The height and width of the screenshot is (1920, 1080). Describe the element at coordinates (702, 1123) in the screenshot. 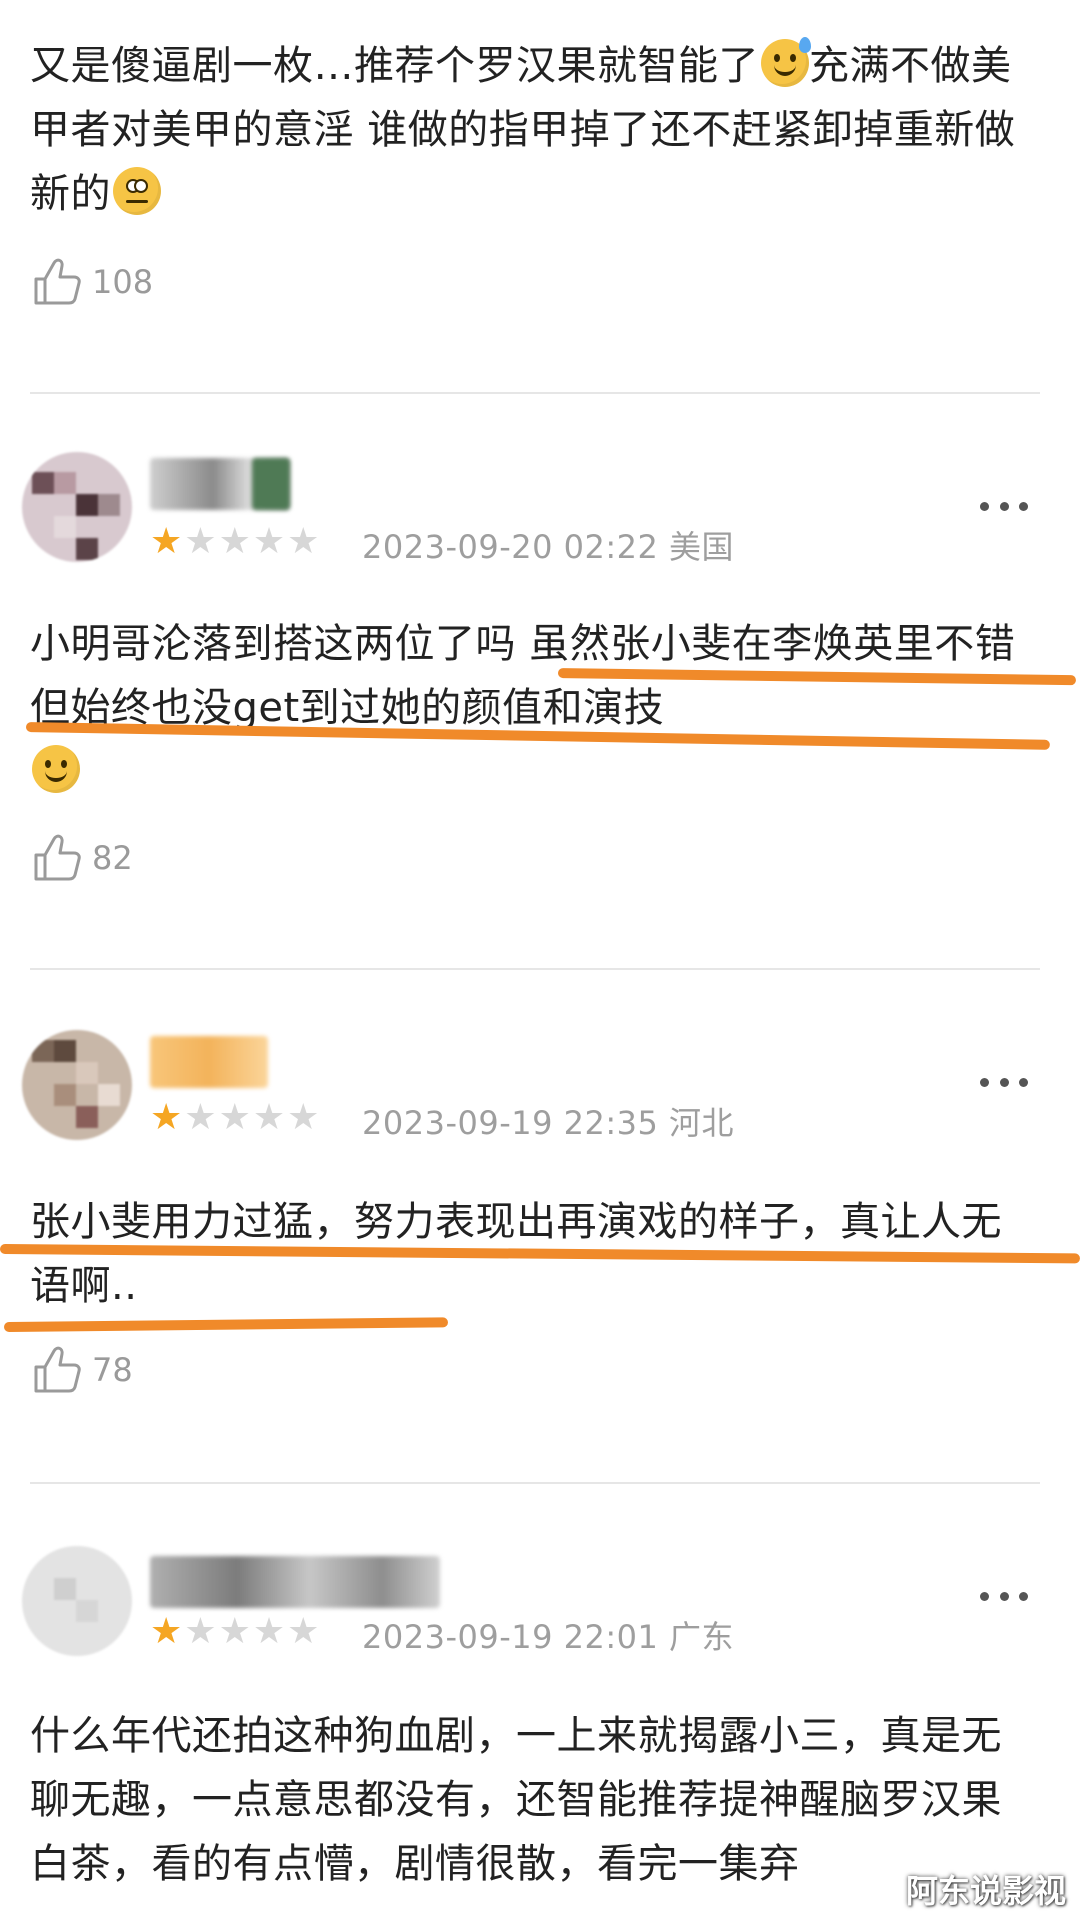

I see `comment-3-region: 河北` at that location.